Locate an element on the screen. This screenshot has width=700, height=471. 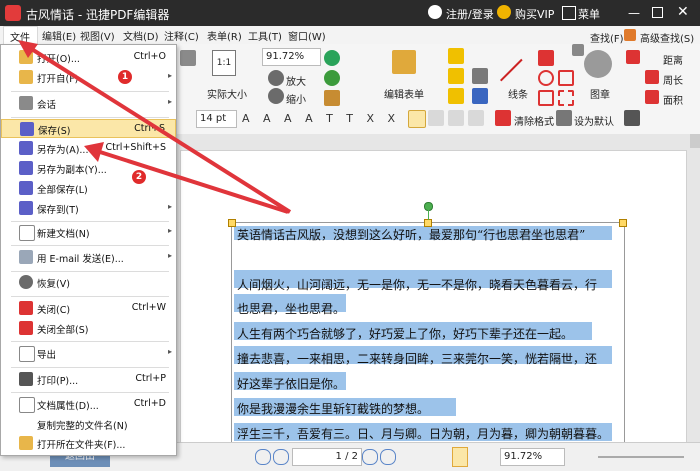
arrow-head-icon is located at coordinates (94, 152).